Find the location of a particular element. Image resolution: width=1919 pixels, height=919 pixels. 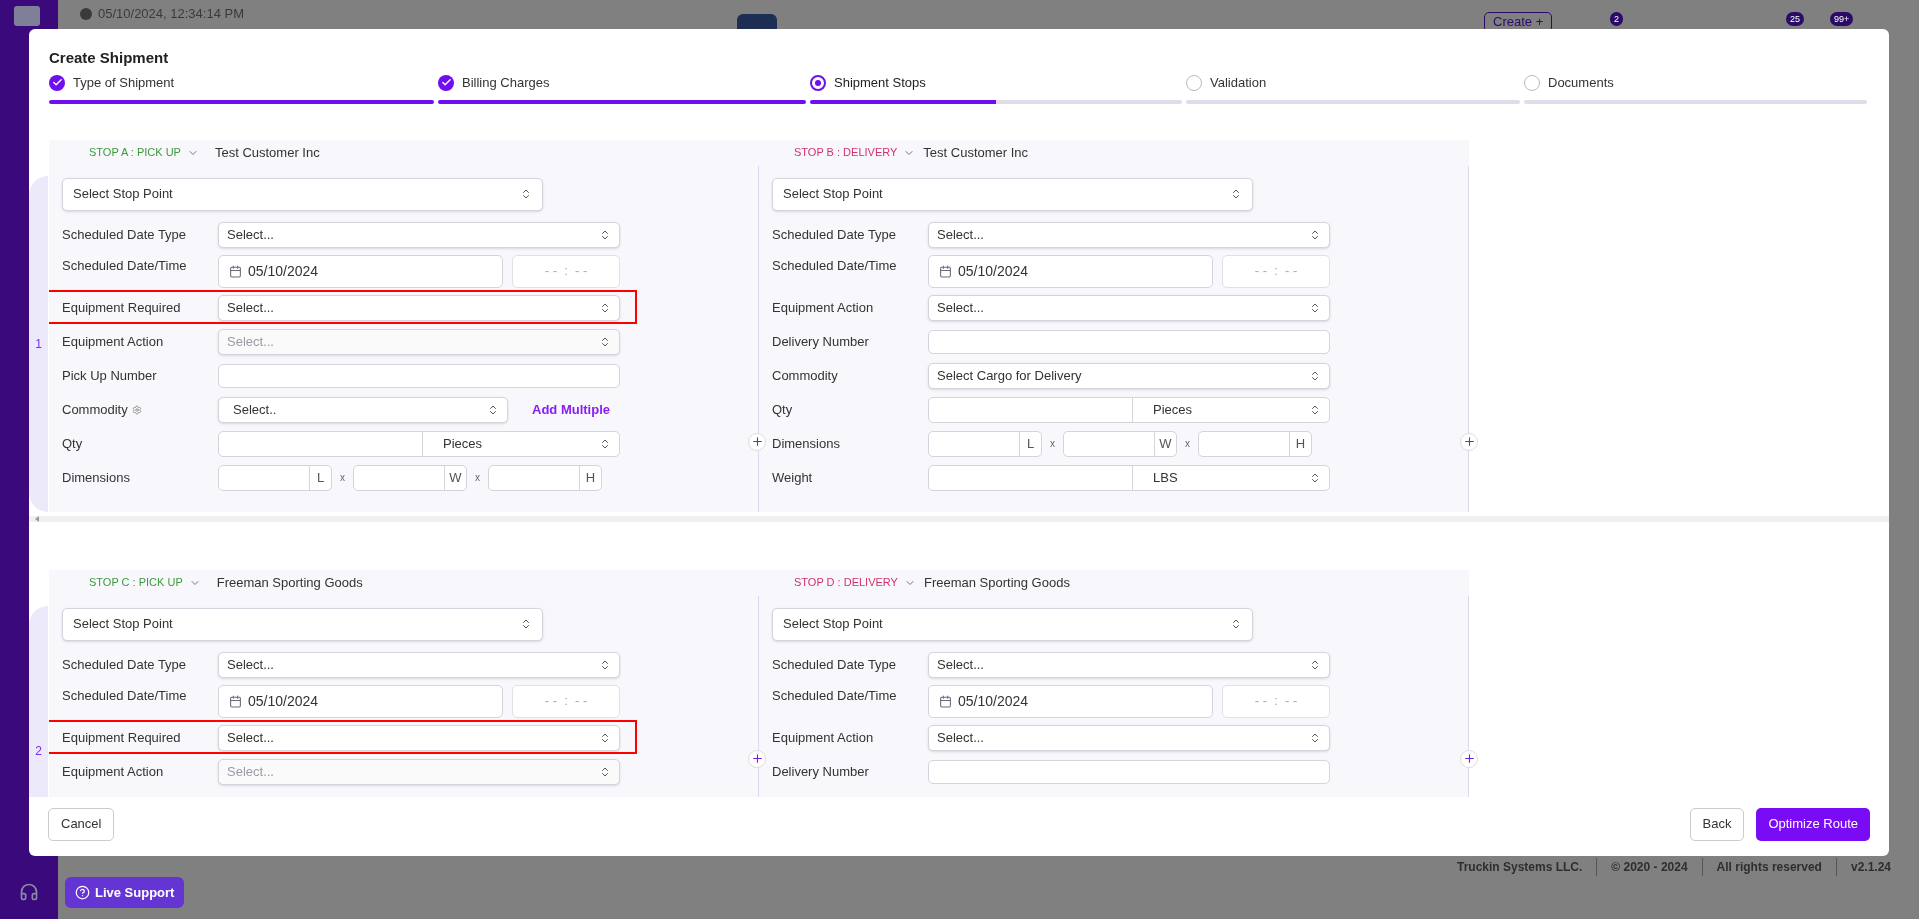

field-label: Weight is located at coordinates (792, 478).